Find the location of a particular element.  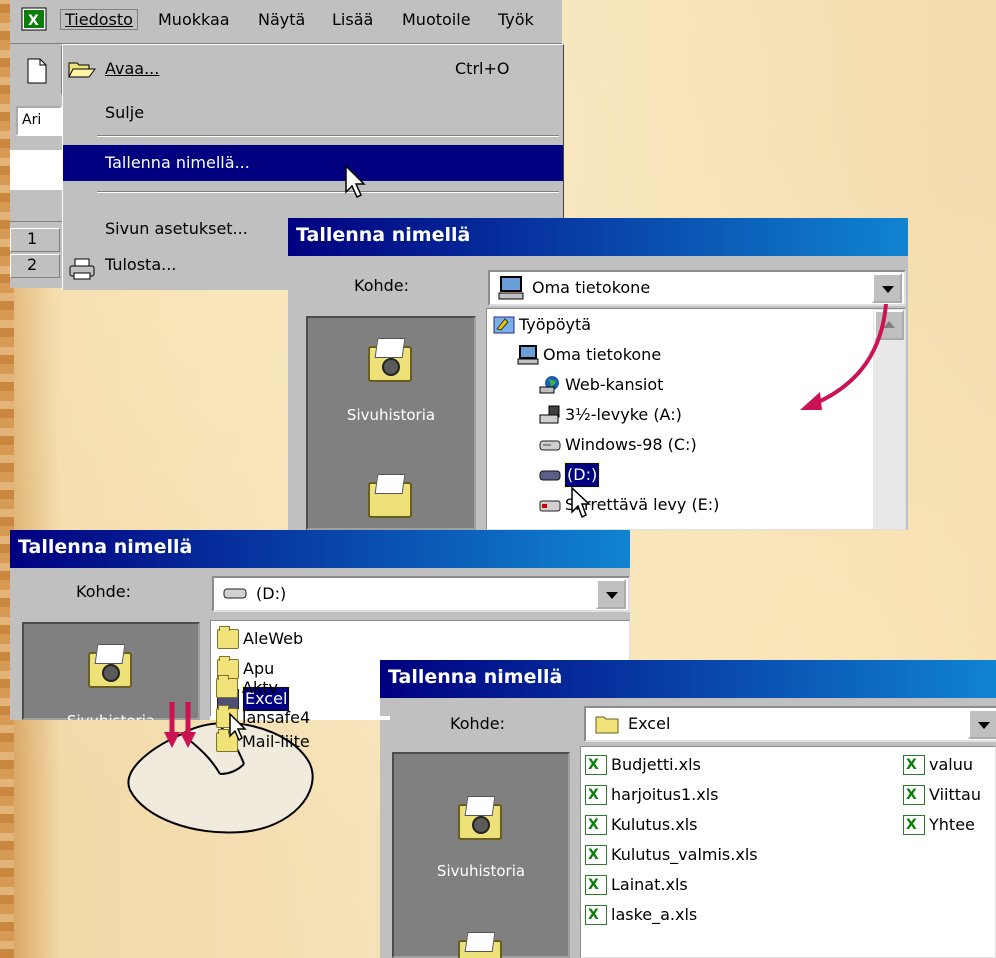

desktop-icon is located at coordinates (504, 325).